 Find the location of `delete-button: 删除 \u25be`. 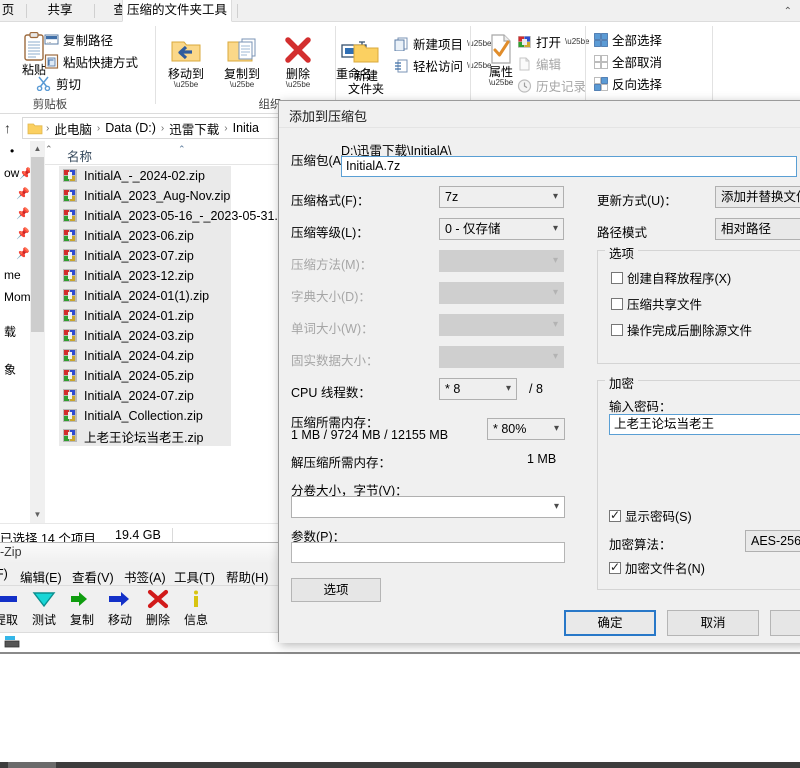

delete-button: 删除 \u25be is located at coordinates (298, 61).